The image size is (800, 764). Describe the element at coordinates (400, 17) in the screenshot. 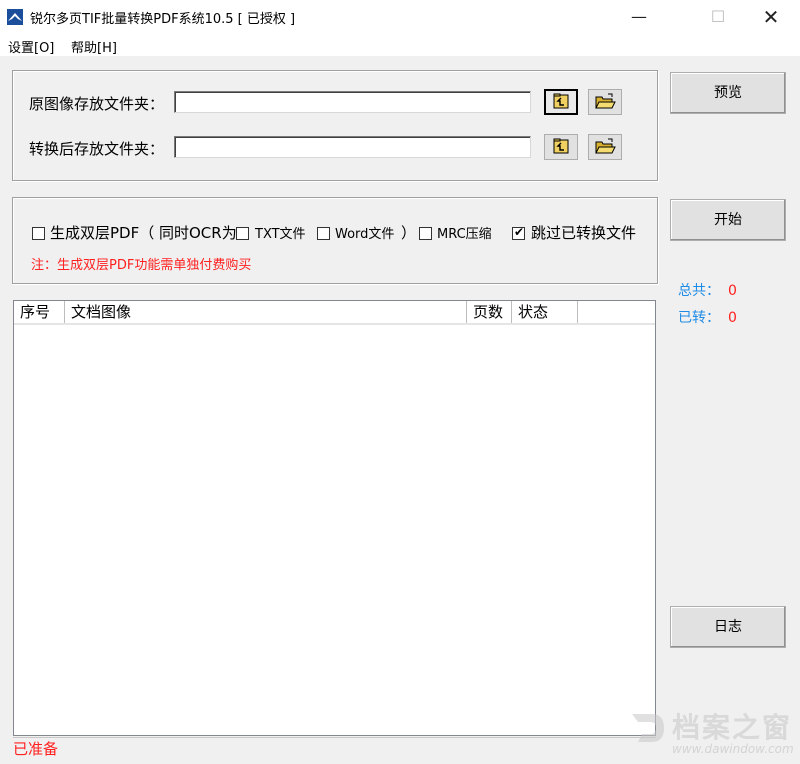

I see `title-bar: 锐尔多页TIF批量转换PDF系统10.5 [ 已授权 ] — ☐ ✕` at that location.